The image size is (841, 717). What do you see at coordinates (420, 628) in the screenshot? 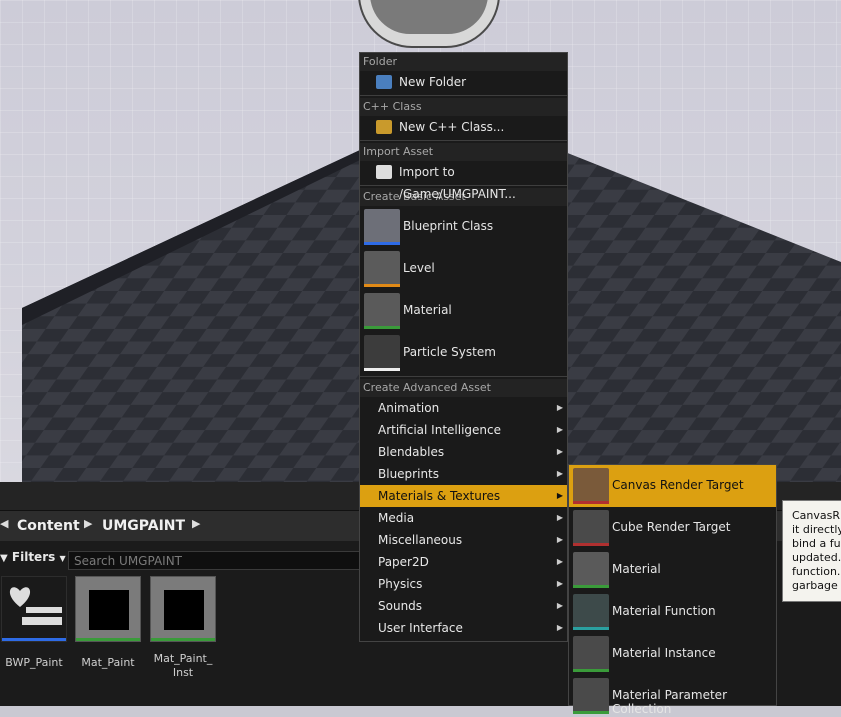
I see `menu-item-label: User Interface` at bounding box center [420, 628].